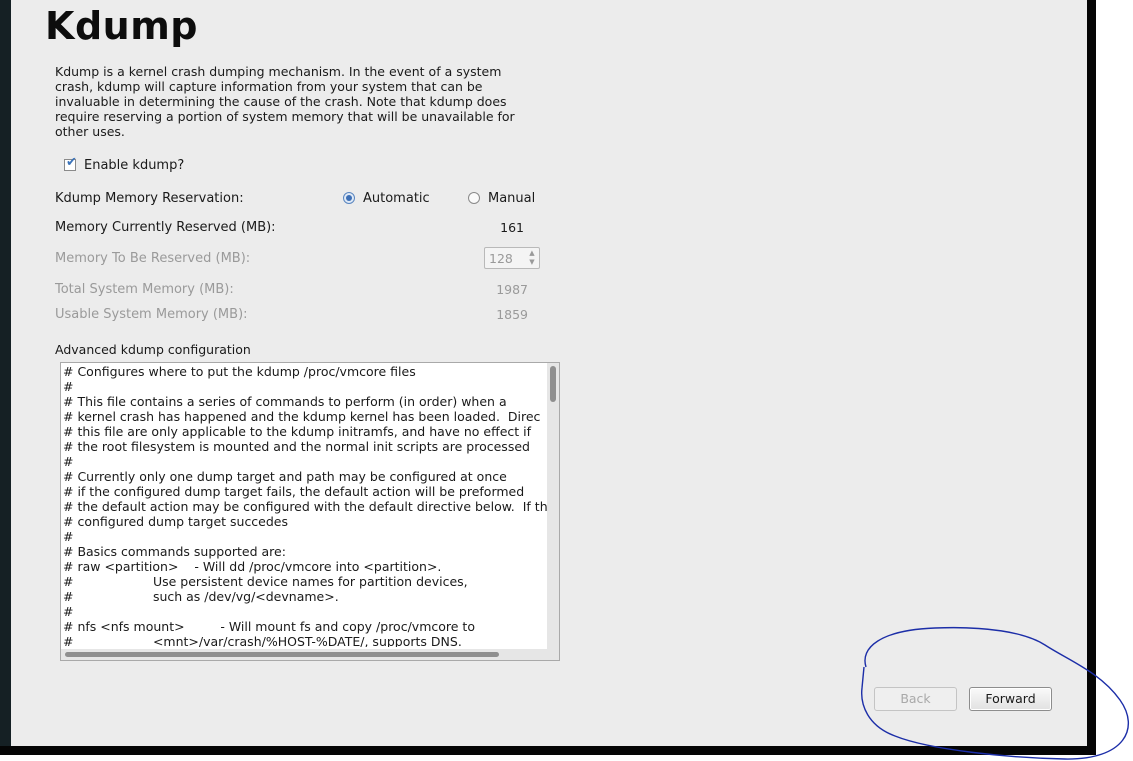 The image size is (1133, 761). I want to click on manual-radio-label: Manual, so click(511, 198).